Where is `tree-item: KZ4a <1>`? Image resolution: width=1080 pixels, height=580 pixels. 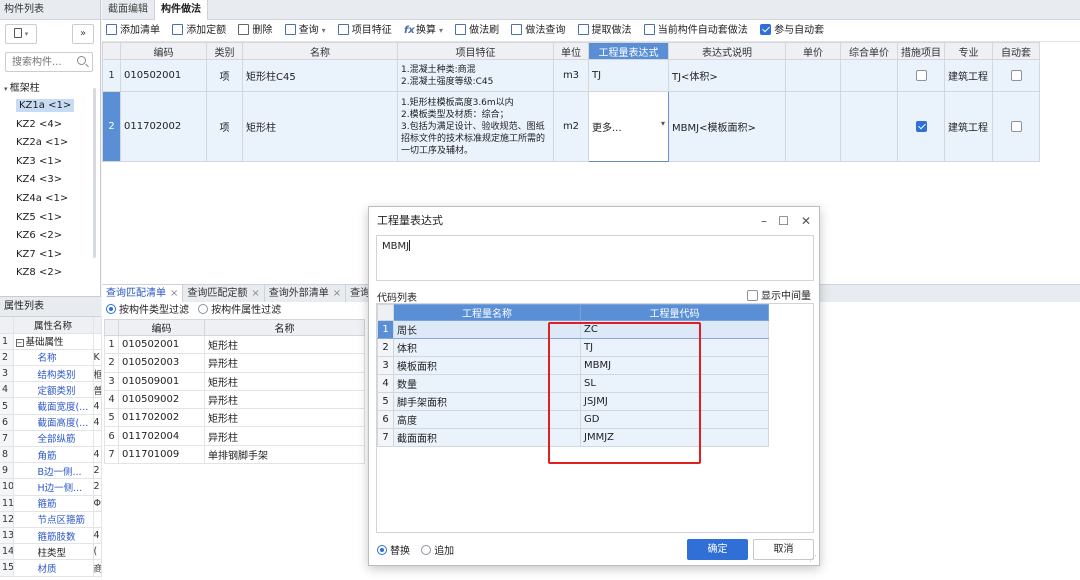 tree-item: KZ4a <1> is located at coordinates (50, 199).